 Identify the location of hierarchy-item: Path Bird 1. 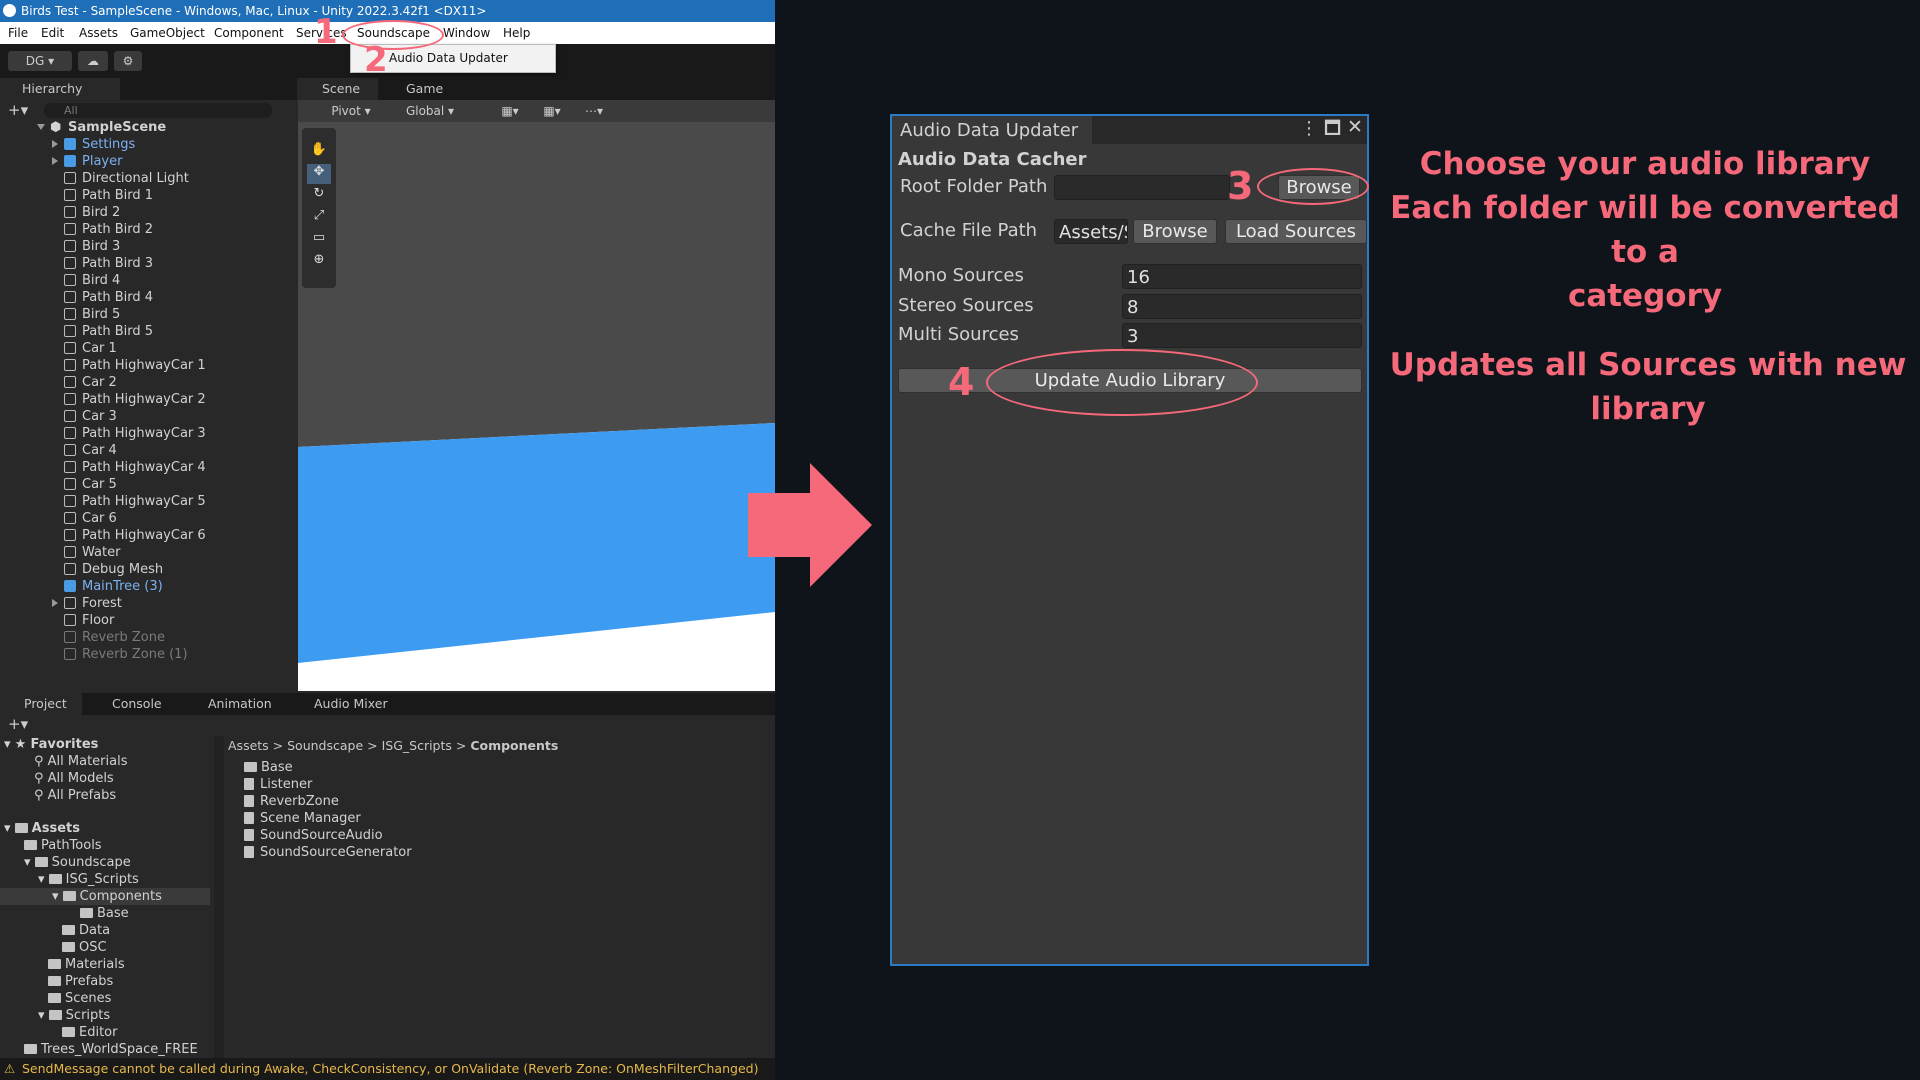
(148, 195).